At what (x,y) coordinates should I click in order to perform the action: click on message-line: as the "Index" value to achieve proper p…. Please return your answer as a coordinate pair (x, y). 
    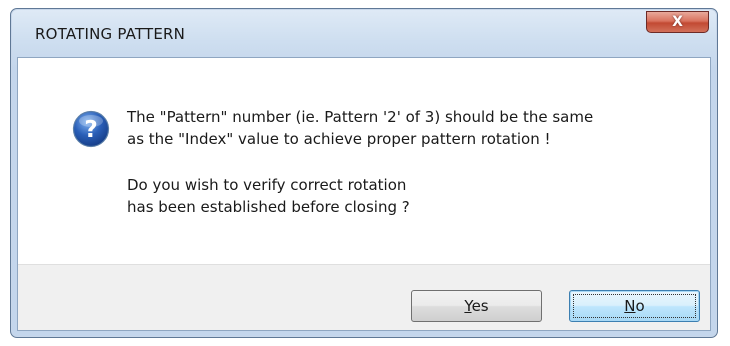
    Looking at the image, I should click on (339, 139).